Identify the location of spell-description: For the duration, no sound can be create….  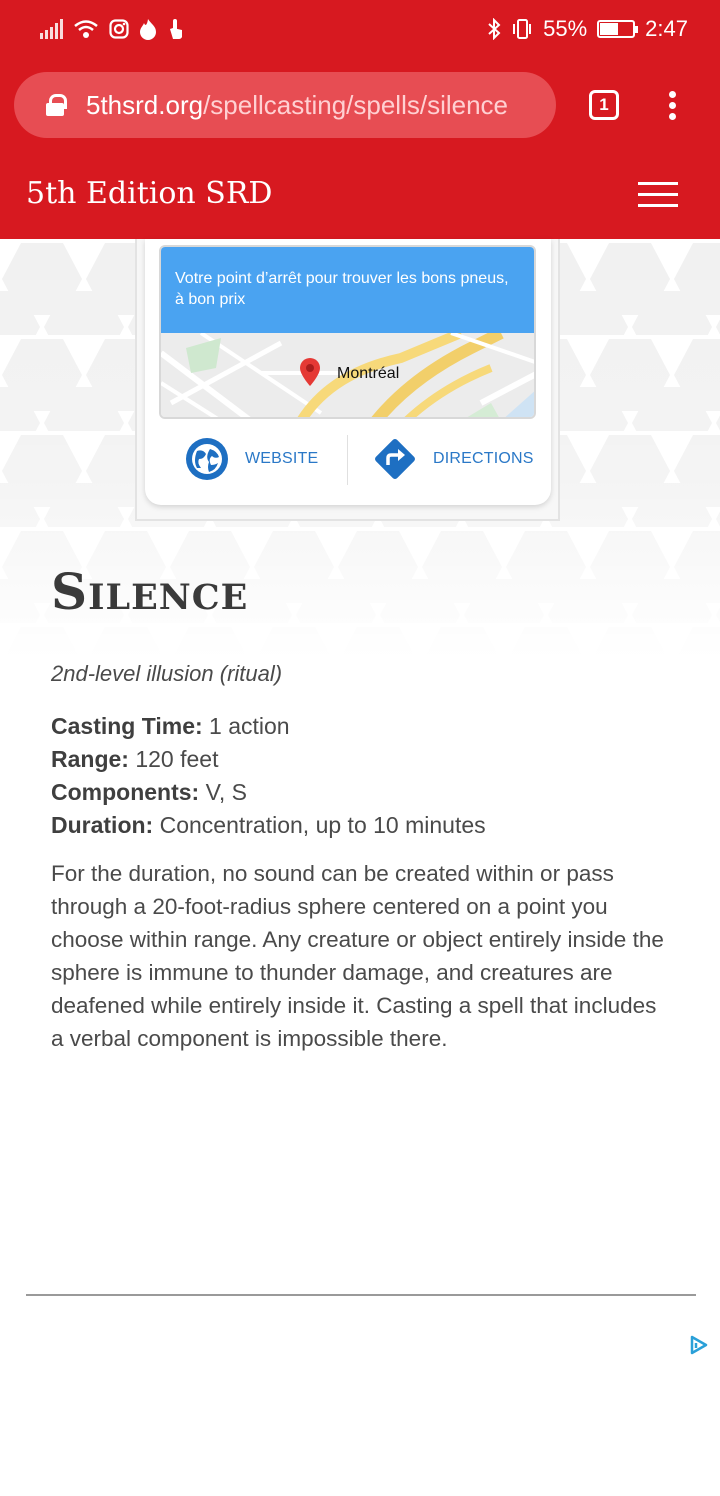
(357, 956).